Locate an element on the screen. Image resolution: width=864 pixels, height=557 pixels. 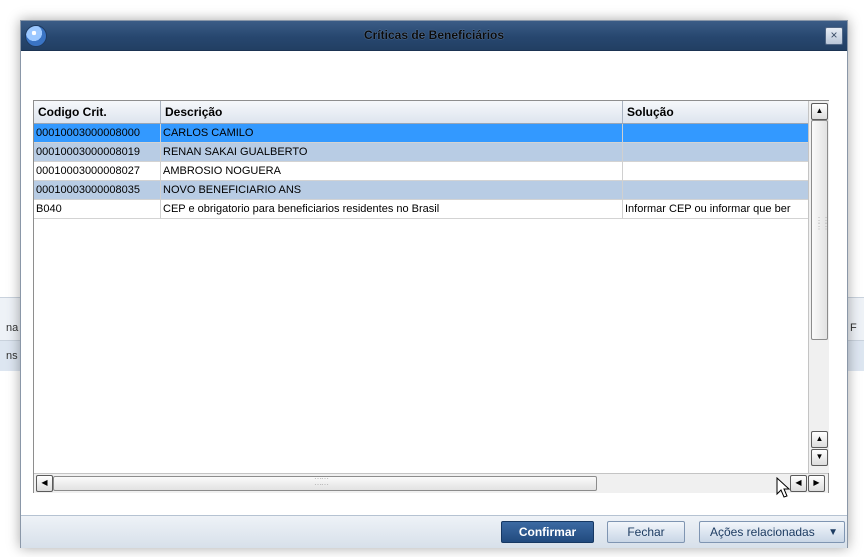
cell-solucao: Informar CEP ou informar que ber is located at coordinates (708, 209).